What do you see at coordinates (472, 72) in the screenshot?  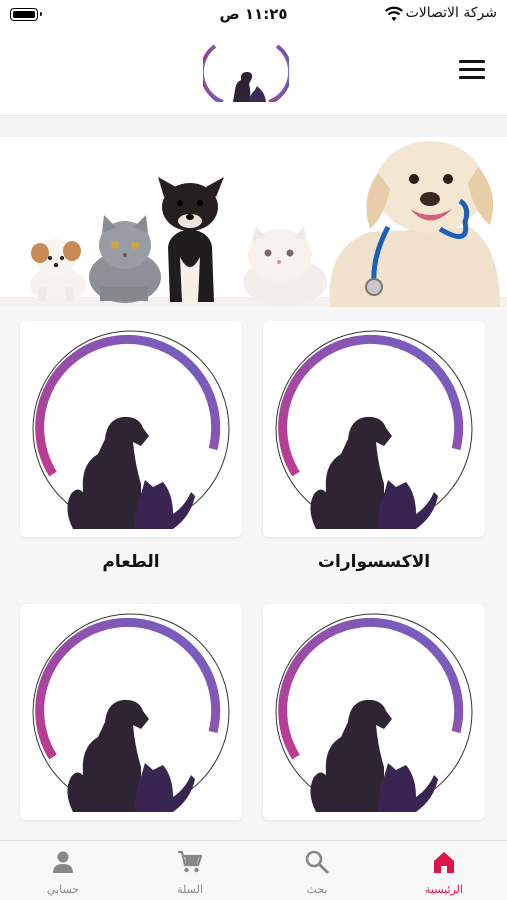 I see `hamburger-menu-icon` at bounding box center [472, 72].